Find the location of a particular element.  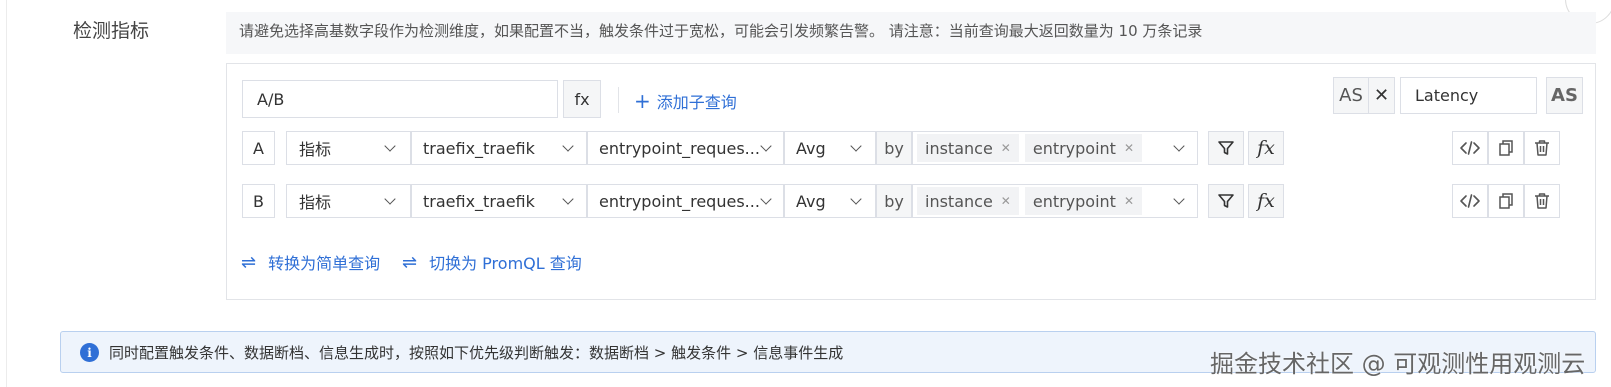

convert-simple-query-link: ⇌ 转换为简单查询 is located at coordinates (310, 262).